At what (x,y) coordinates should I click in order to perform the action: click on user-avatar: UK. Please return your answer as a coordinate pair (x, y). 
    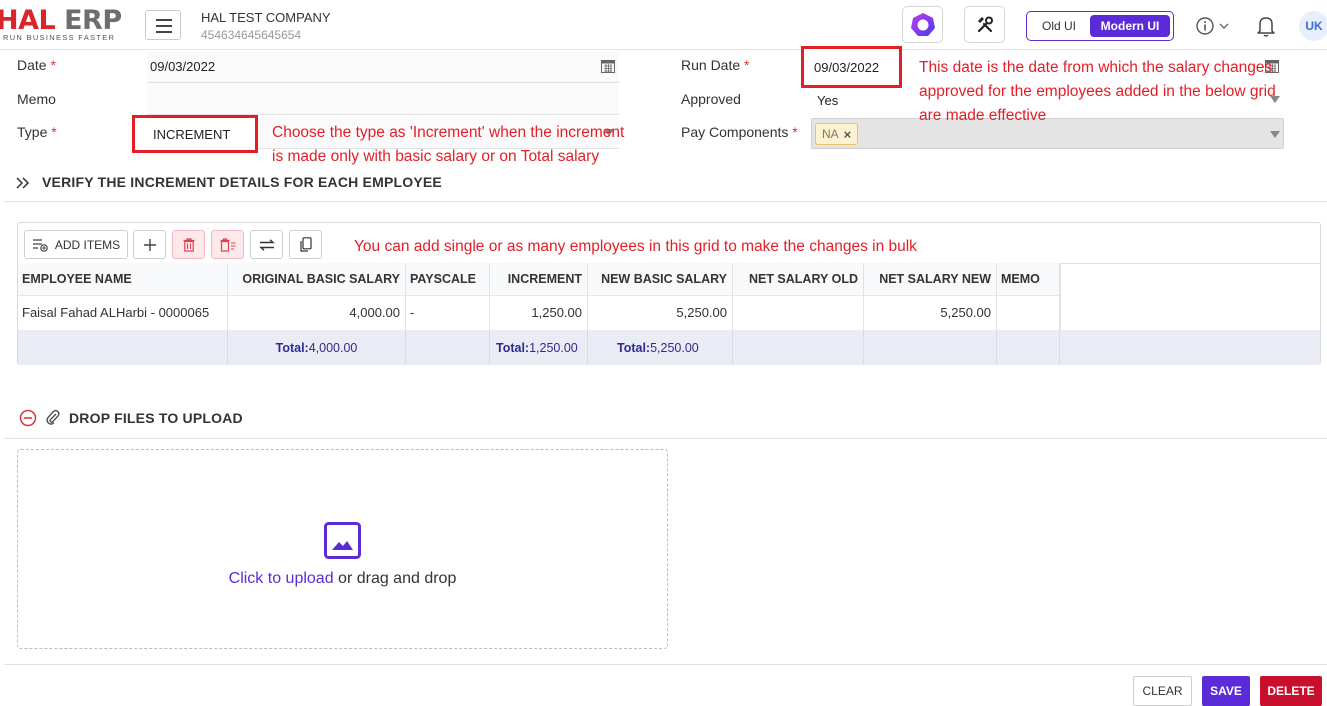
    Looking at the image, I should click on (1313, 26).